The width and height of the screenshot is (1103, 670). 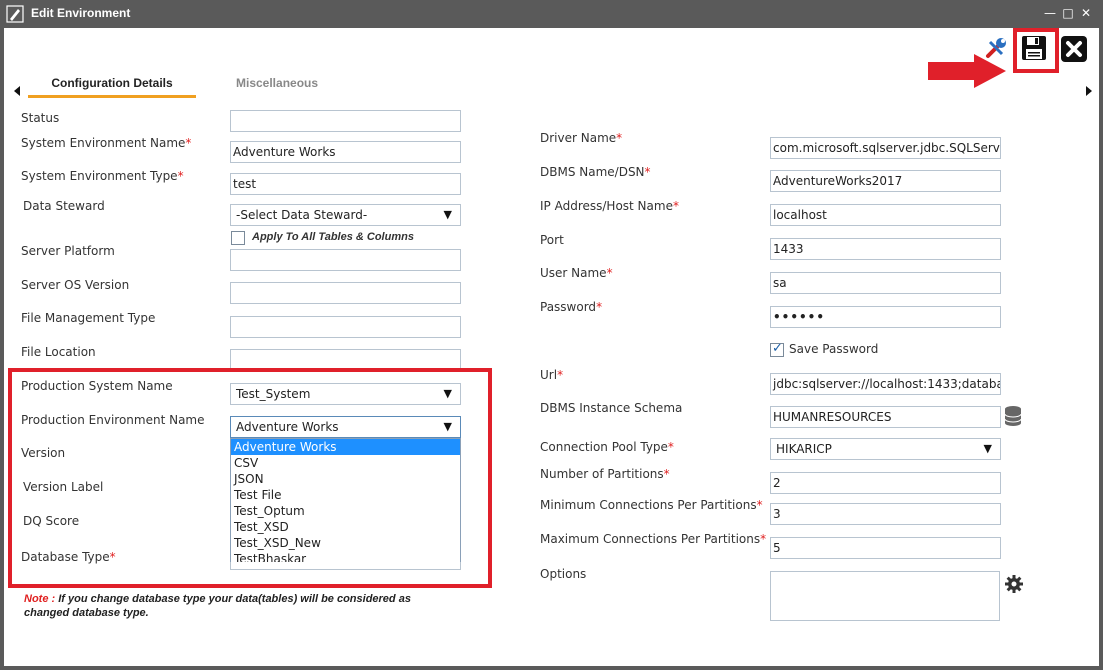 What do you see at coordinates (651, 505) in the screenshot?
I see `min-connections-label: Minimum Connections Per Partitions*` at bounding box center [651, 505].